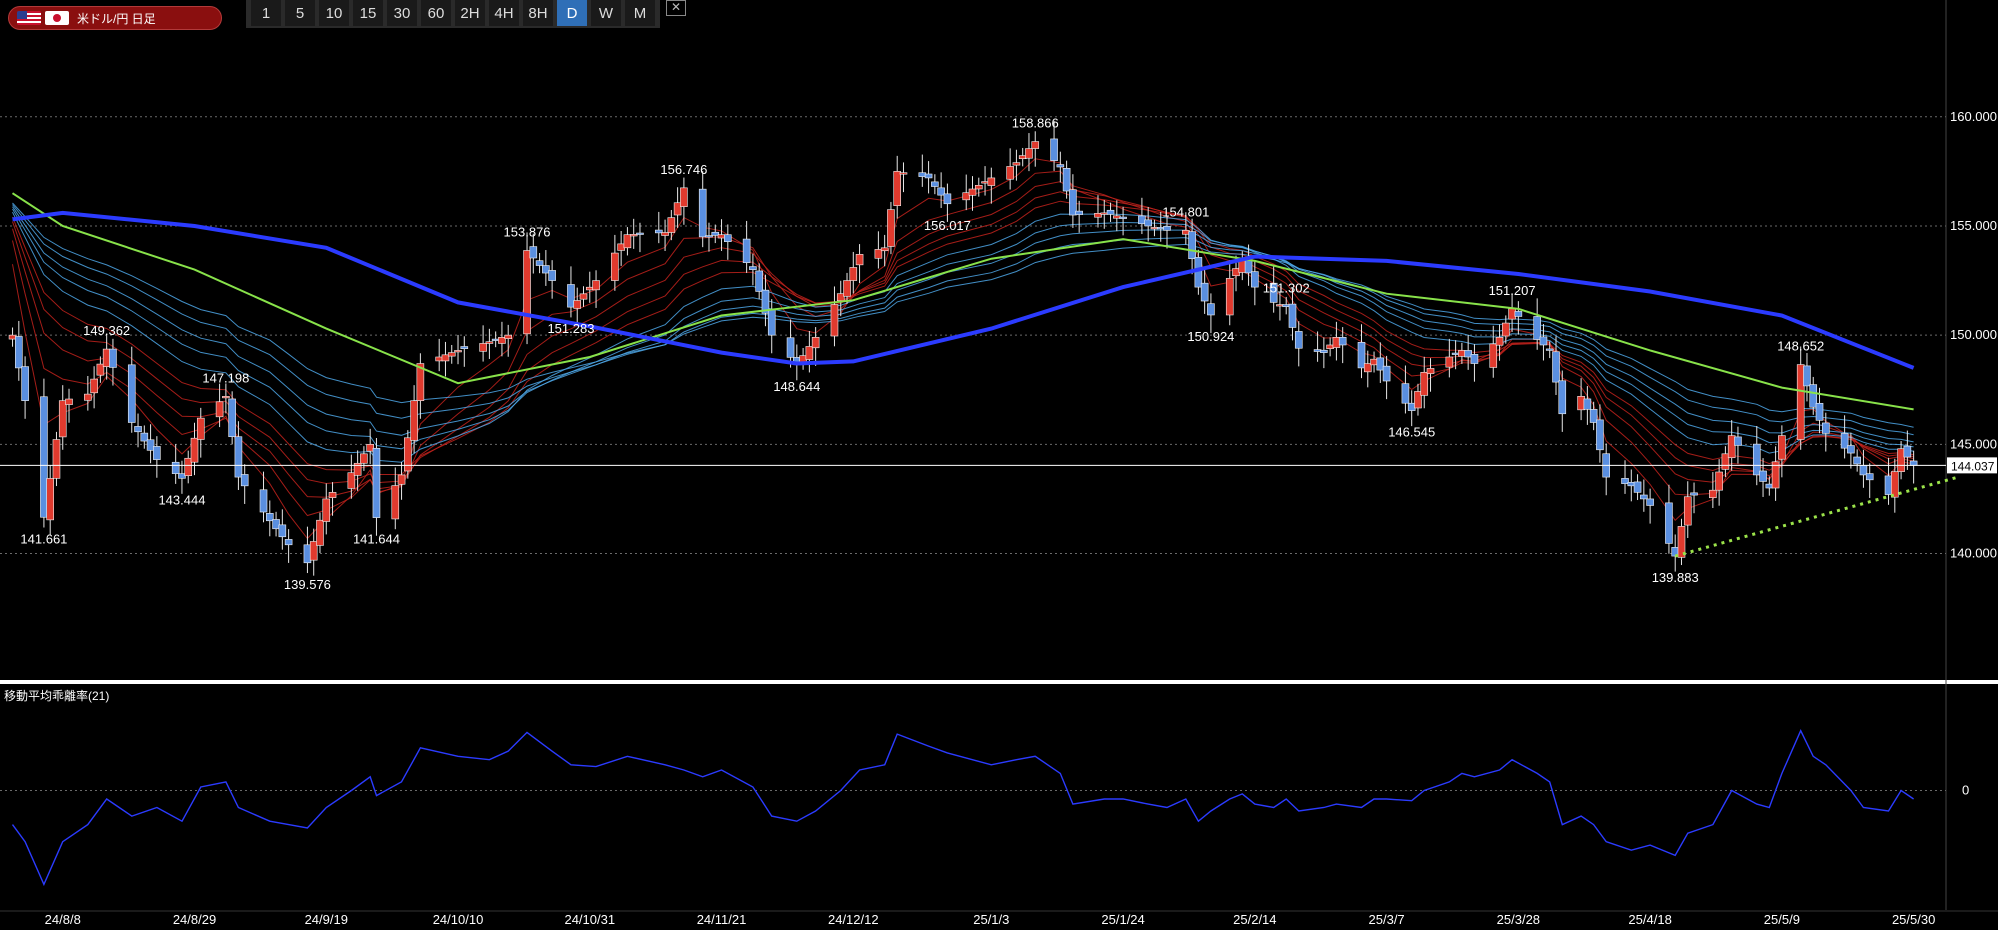  What do you see at coordinates (722, 919) in the screenshot?
I see `time-tick-label: 24/11/21` at bounding box center [722, 919].